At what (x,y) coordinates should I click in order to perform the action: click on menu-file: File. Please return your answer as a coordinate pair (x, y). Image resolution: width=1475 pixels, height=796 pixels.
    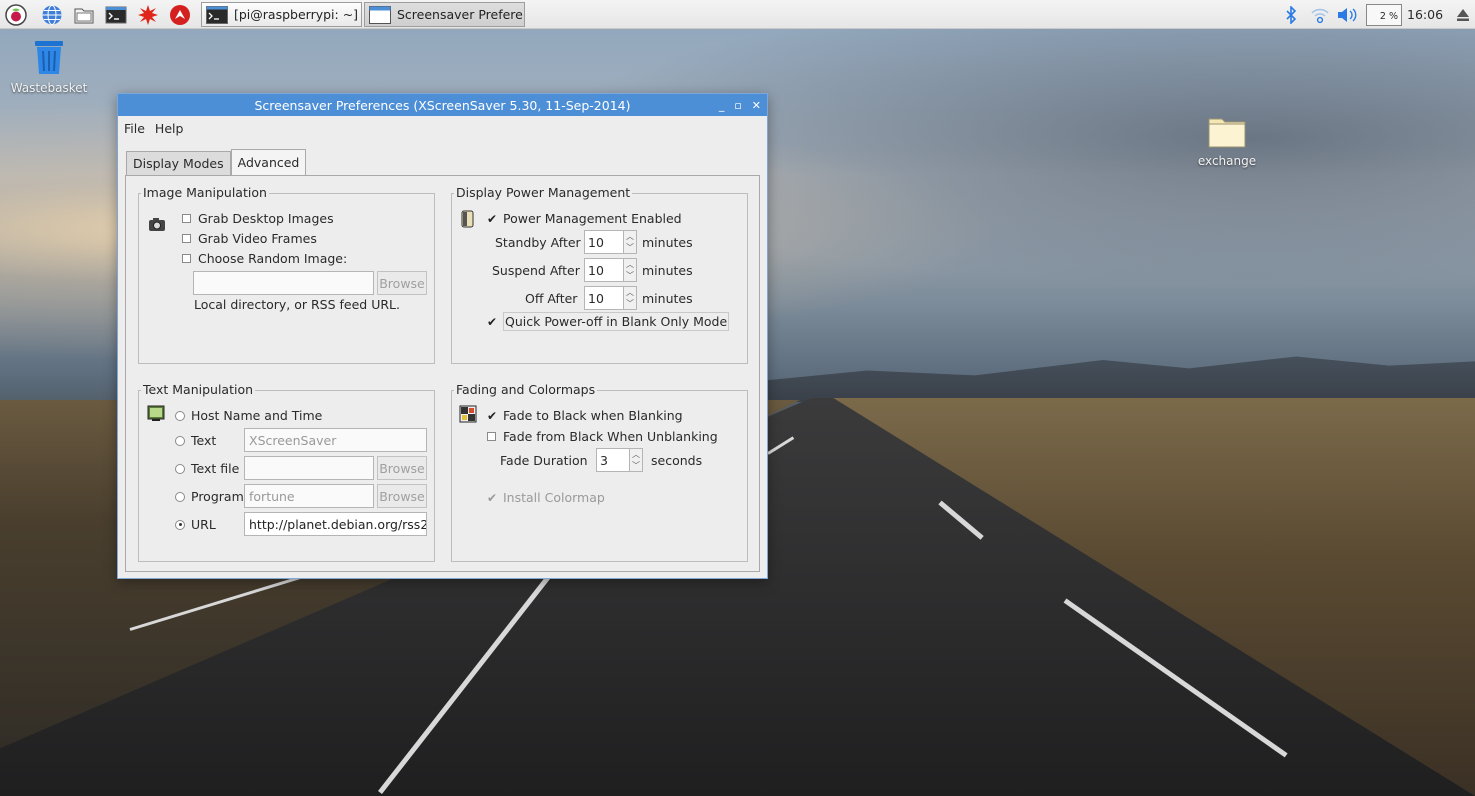
    Looking at the image, I should click on (134, 128).